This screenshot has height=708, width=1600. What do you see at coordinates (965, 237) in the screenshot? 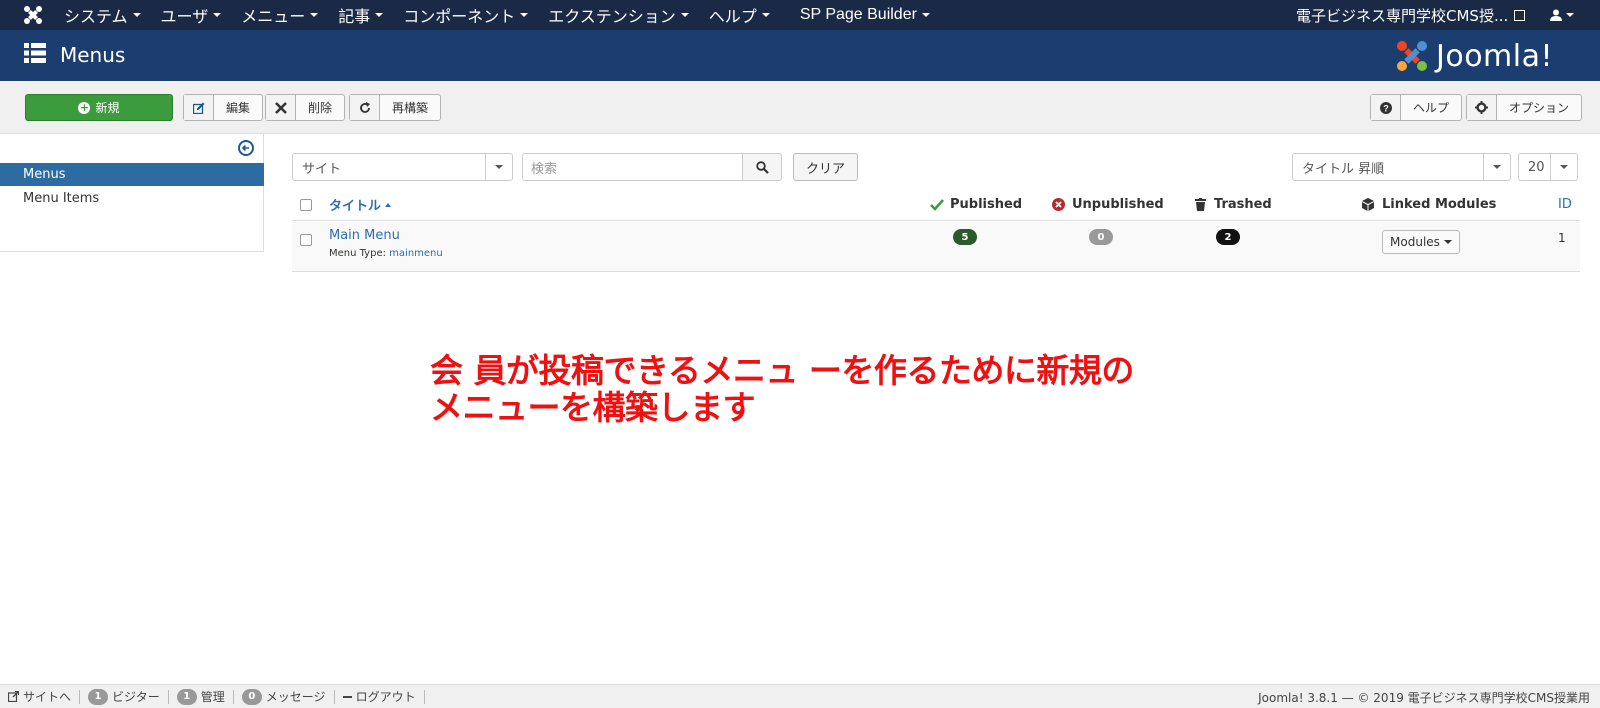
I see `published-count-badge: 5` at bounding box center [965, 237].